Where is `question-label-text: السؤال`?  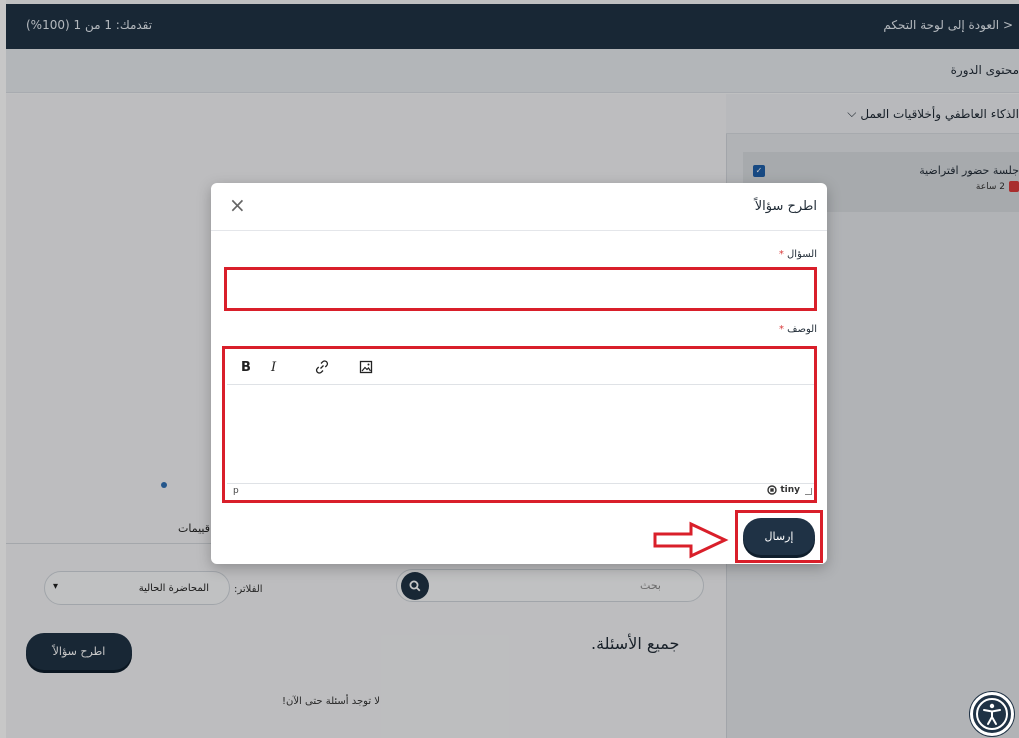
question-label-text: السؤال is located at coordinates (802, 254).